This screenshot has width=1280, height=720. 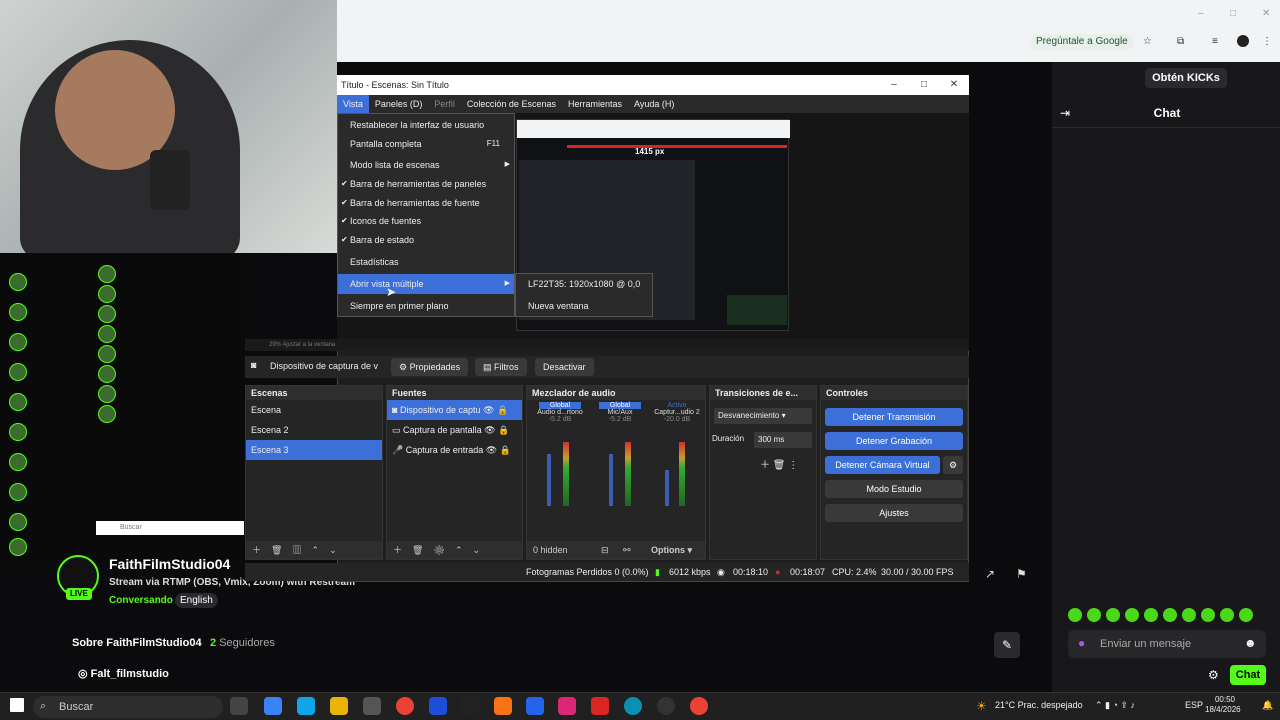 What do you see at coordinates (793, 465) in the screenshot?
I see `more-icon: ⋮` at bounding box center [793, 465].